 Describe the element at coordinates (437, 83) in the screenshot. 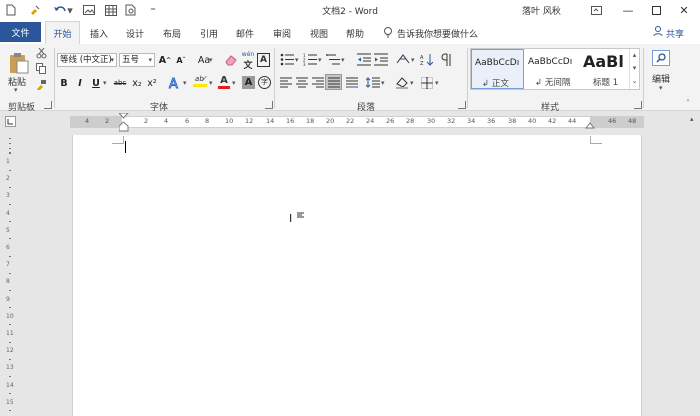

I see `borders-dropdown-icon: ▾` at that location.